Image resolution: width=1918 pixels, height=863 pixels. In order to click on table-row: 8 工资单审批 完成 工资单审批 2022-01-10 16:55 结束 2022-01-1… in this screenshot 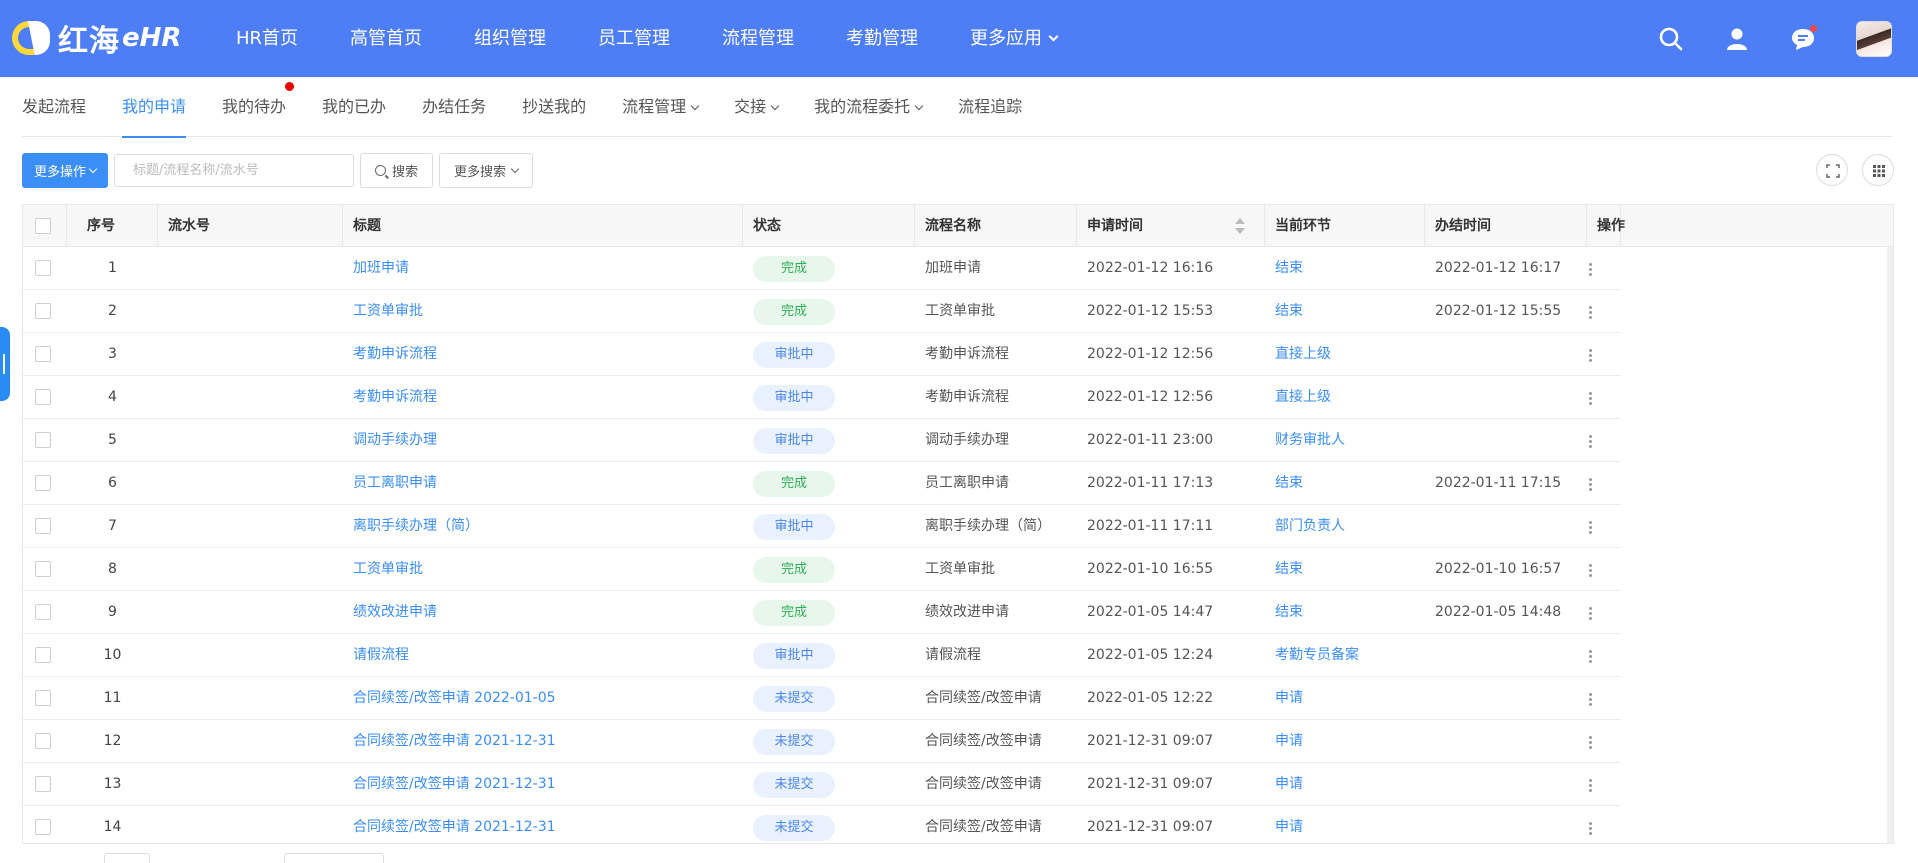, I will do `click(822, 569)`.